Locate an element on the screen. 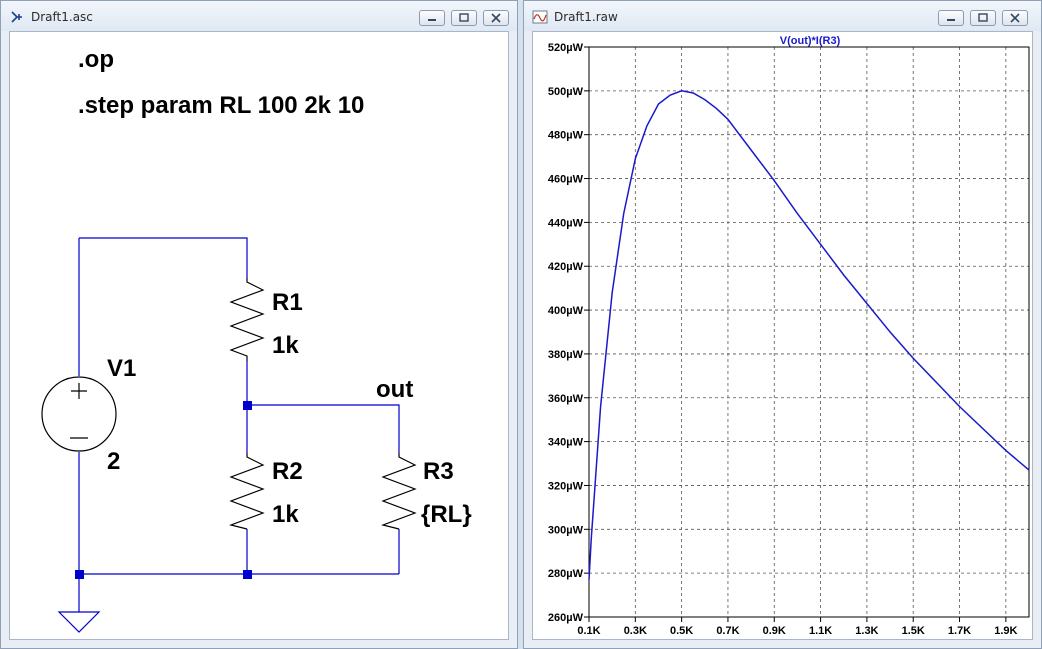 Image resolution: width=1042 pixels, height=649 pixels. net-label-out: out is located at coordinates (394, 389).